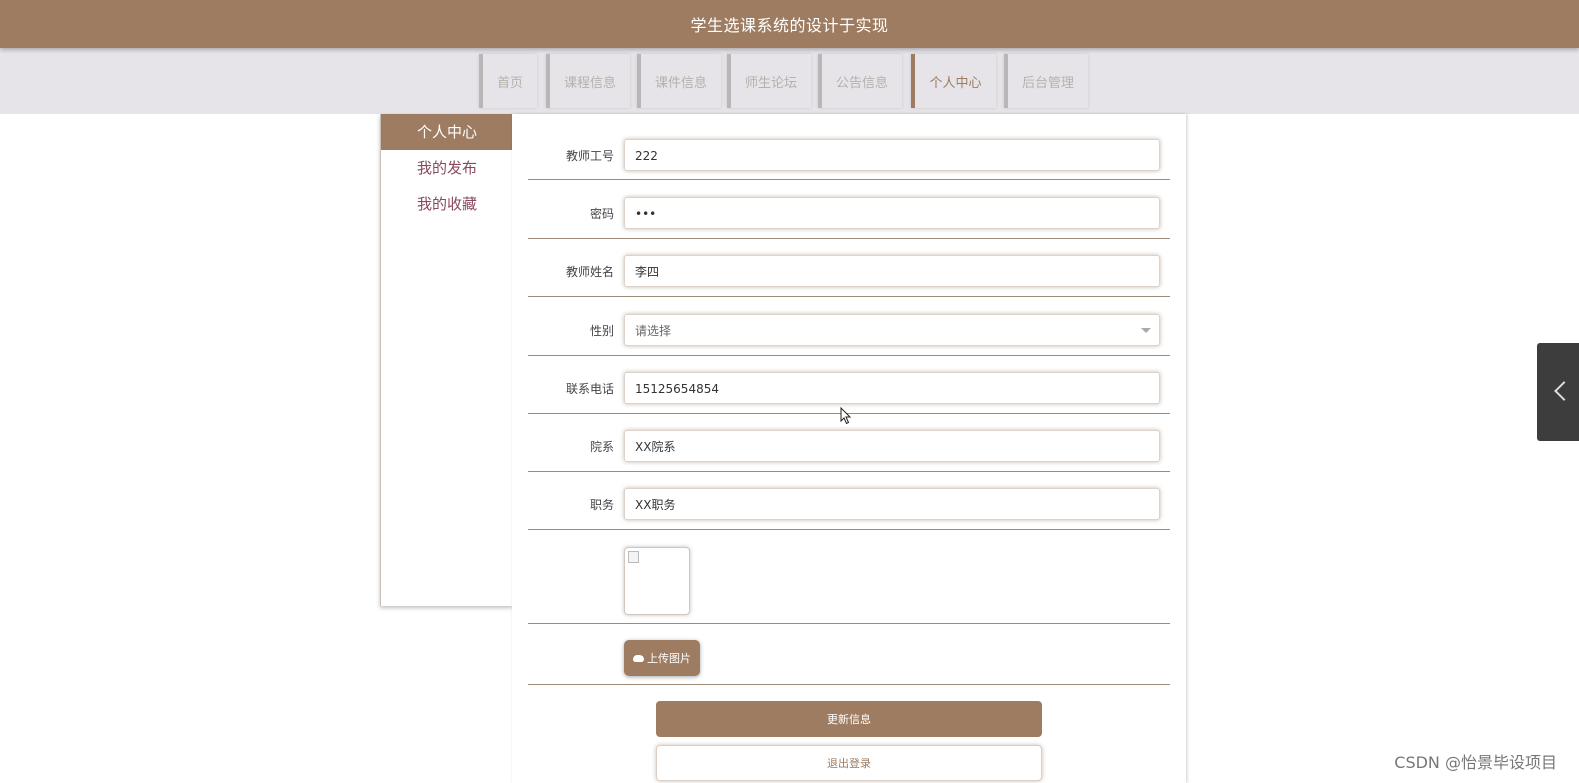 This screenshot has height=783, width=1579. Describe the element at coordinates (633, 557) in the screenshot. I see `broken-image-icon` at that location.